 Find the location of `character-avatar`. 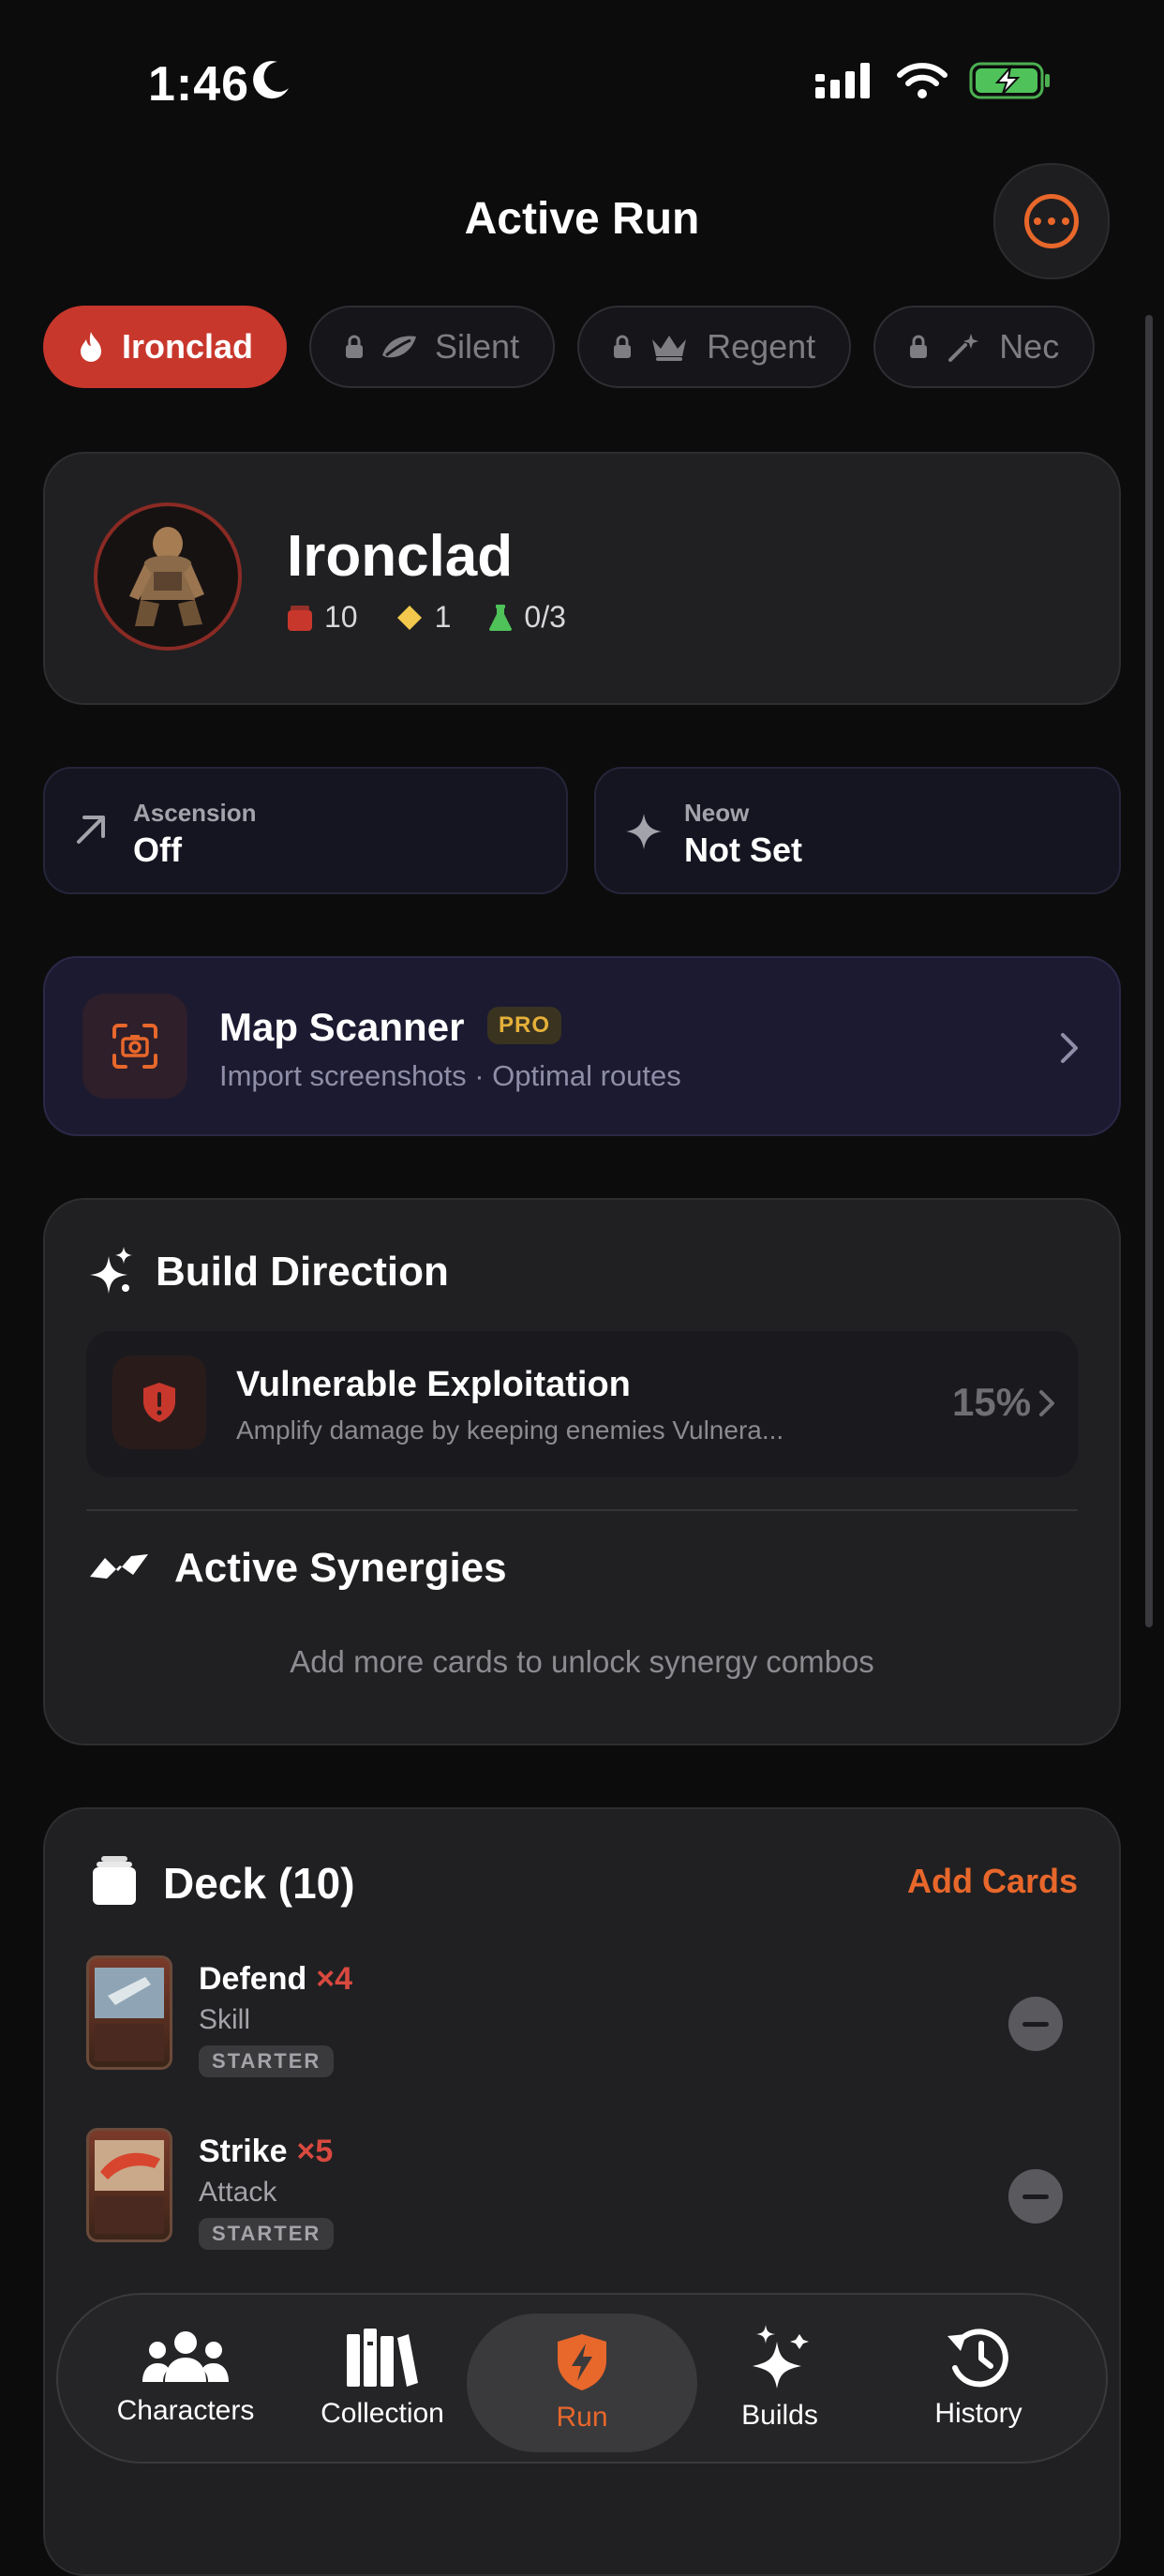

character-avatar is located at coordinates (168, 576).